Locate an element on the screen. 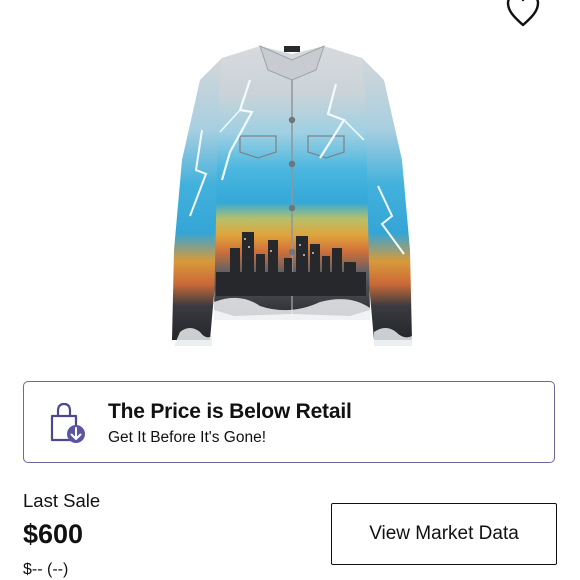 The image size is (580, 580). view-market-data-button: View Market Data is located at coordinates (444, 534).